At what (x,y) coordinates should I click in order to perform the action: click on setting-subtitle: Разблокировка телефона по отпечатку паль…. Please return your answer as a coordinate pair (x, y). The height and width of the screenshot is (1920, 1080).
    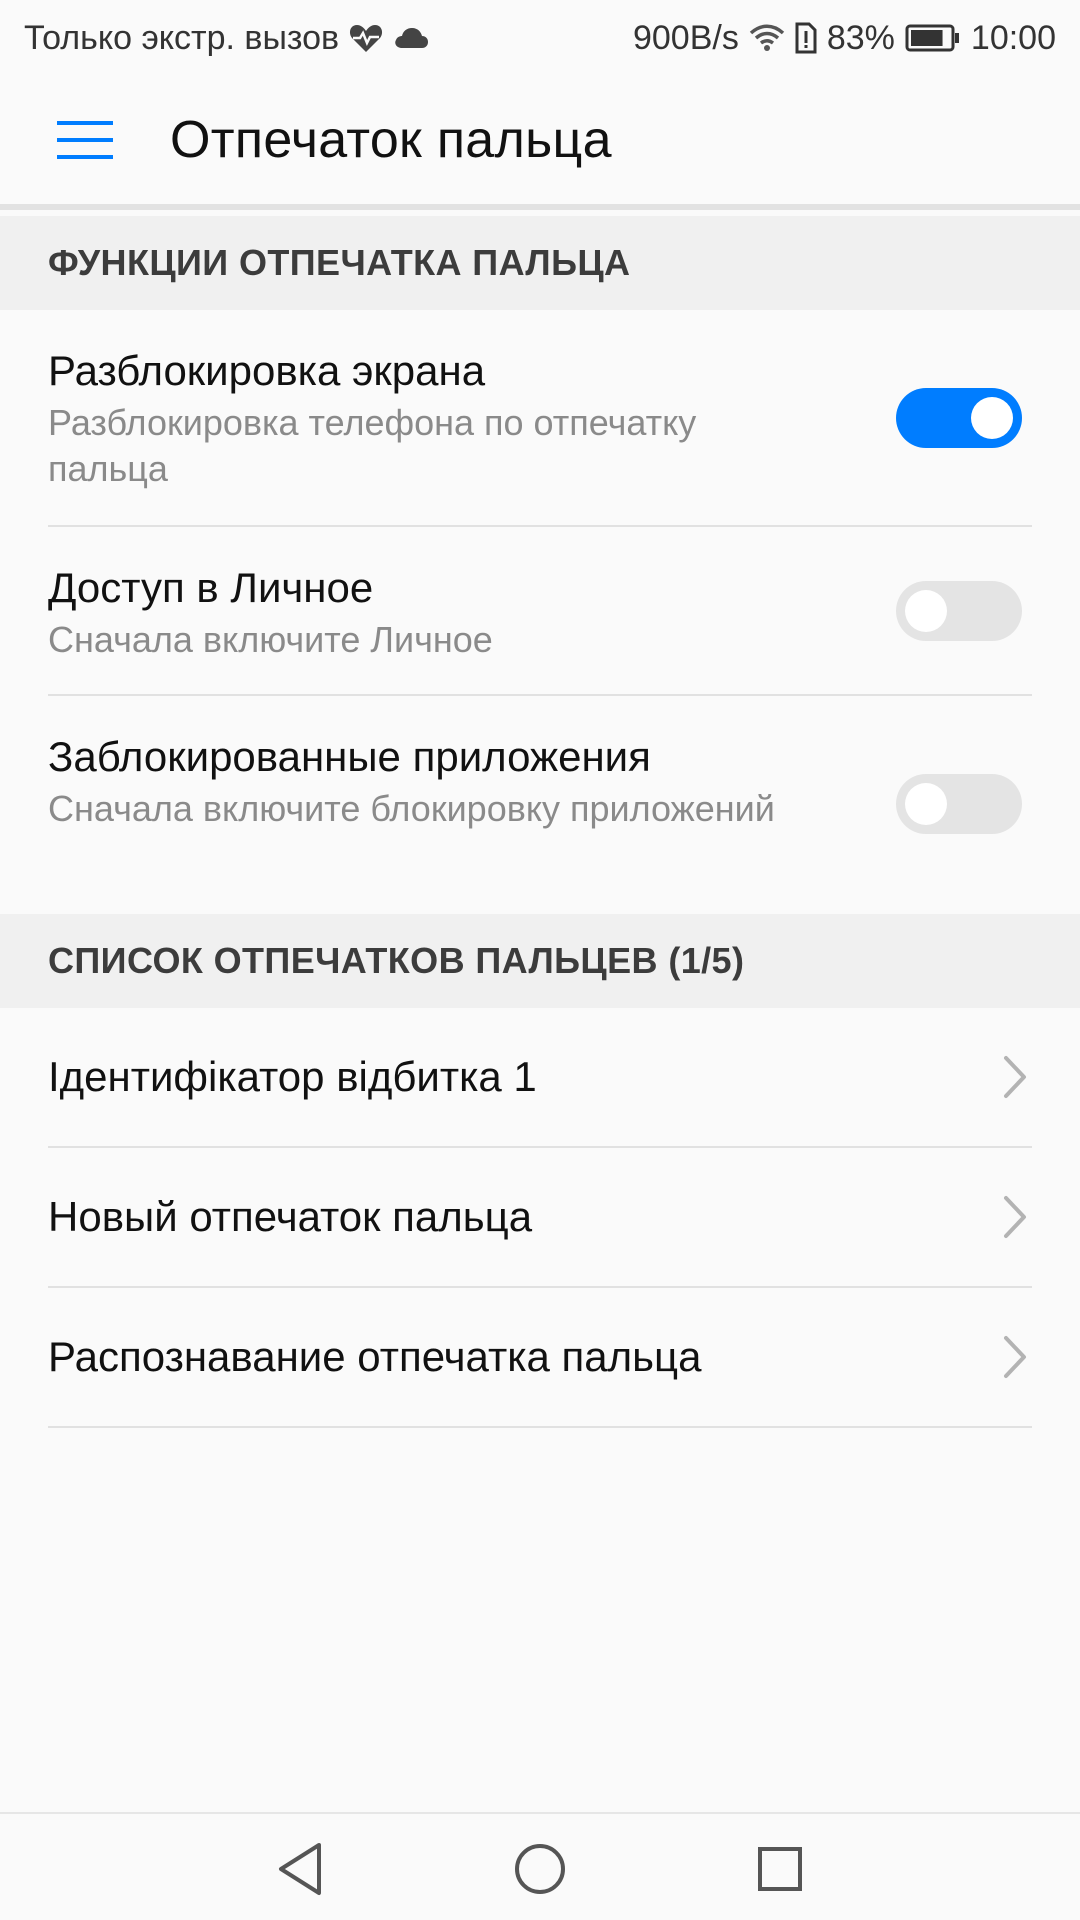
    Looking at the image, I should click on (372, 445).